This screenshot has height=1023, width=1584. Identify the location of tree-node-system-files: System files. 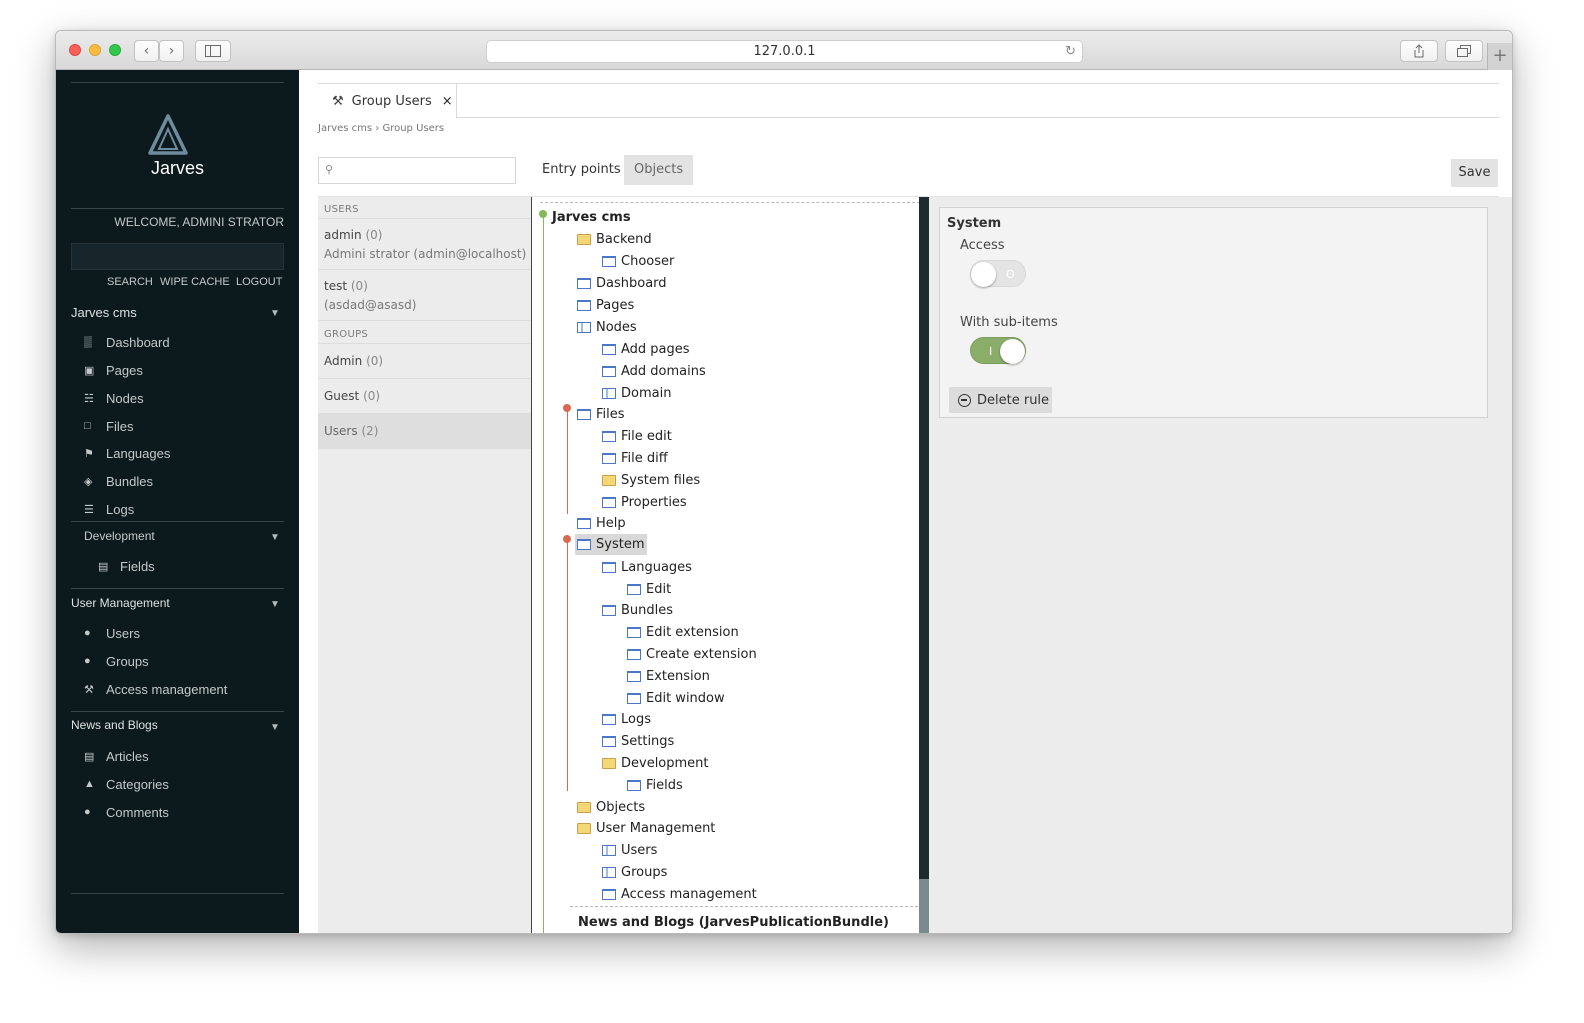
(651, 480).